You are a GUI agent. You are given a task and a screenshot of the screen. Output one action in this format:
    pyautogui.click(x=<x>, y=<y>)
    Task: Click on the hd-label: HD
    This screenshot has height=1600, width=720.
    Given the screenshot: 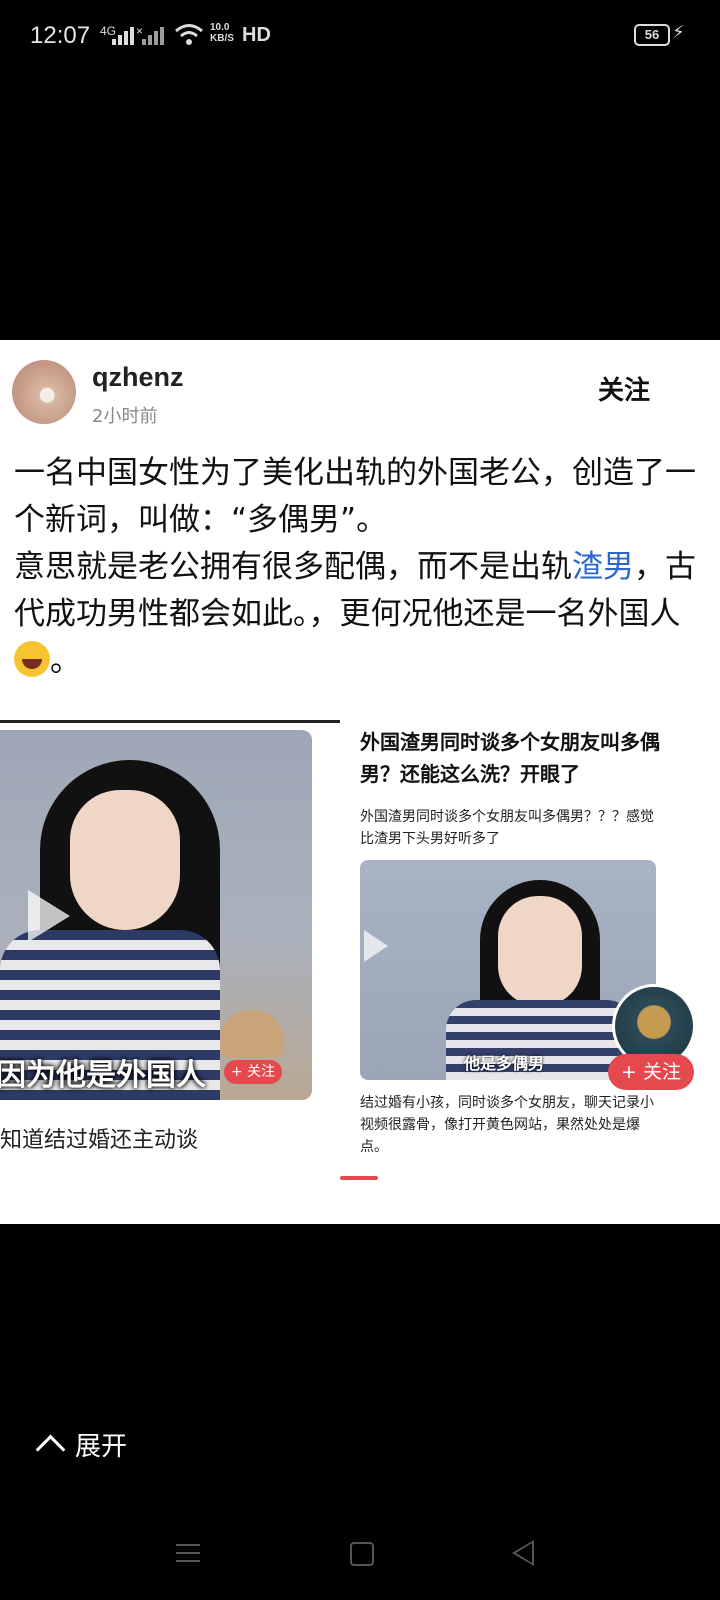 What is the action you would take?
    pyautogui.click(x=256, y=35)
    